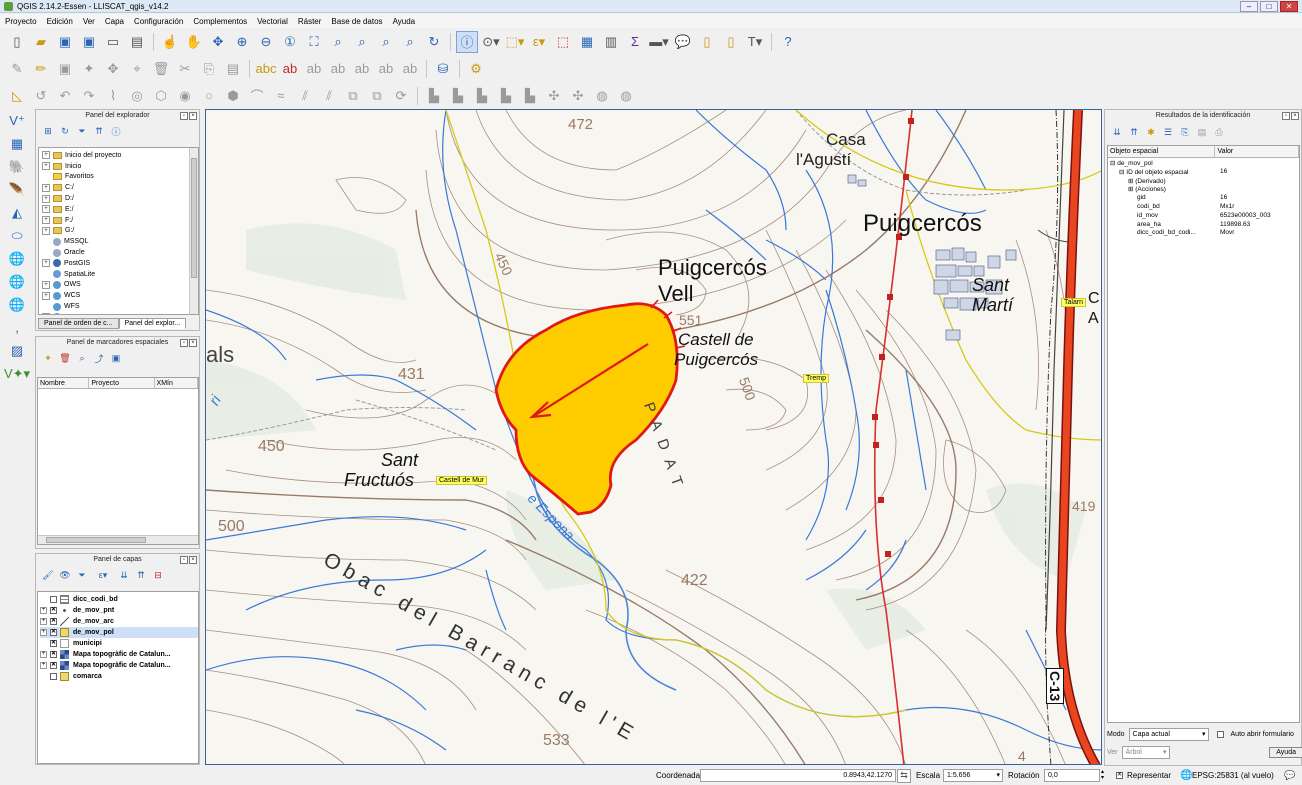 This screenshot has width=1302, height=785. Describe the element at coordinates (1289, 6) in the screenshot. I see `close-icon: ✕` at that location.